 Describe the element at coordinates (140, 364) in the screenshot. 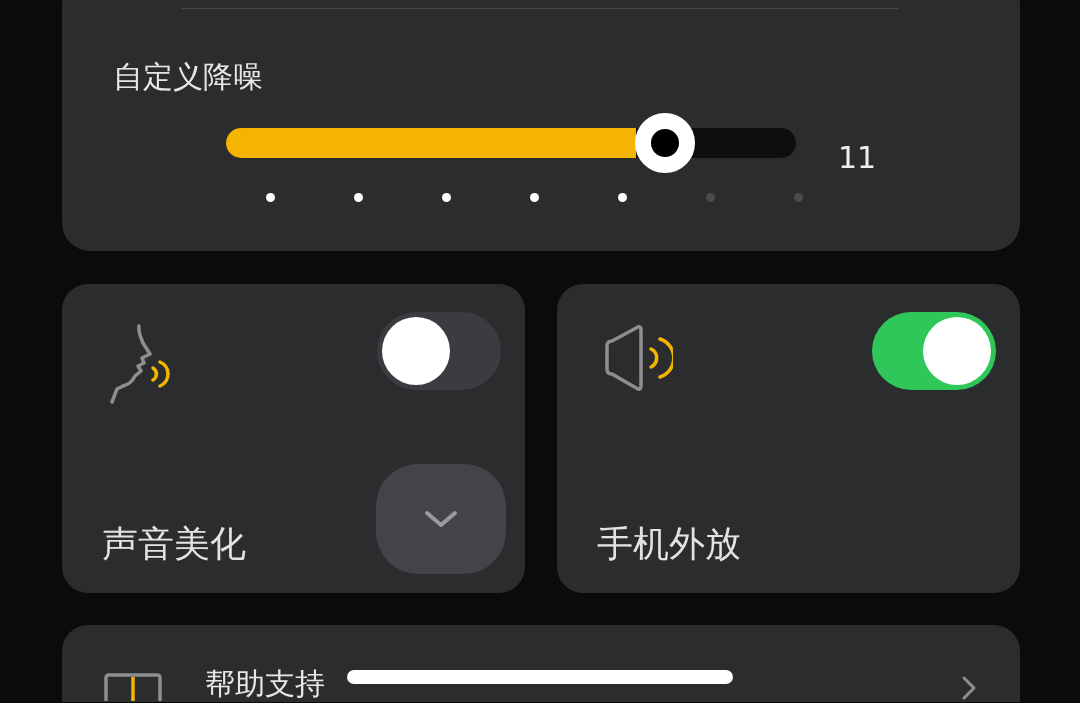

I see `voice-icon` at that location.